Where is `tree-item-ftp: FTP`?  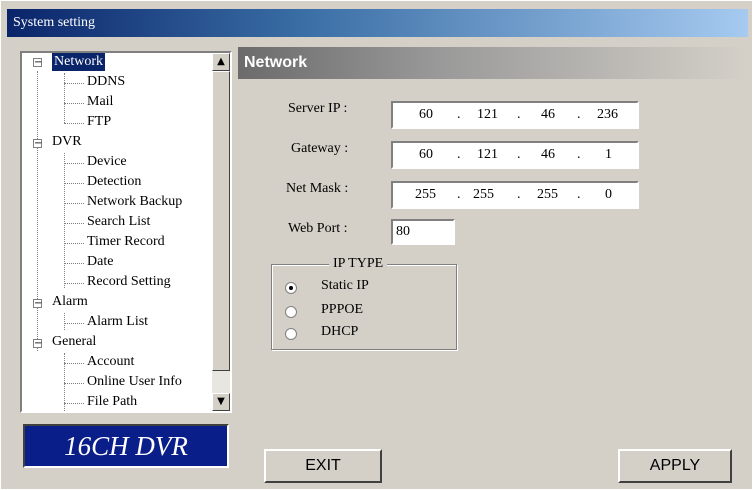
tree-item-ftp: FTP is located at coordinates (99, 122).